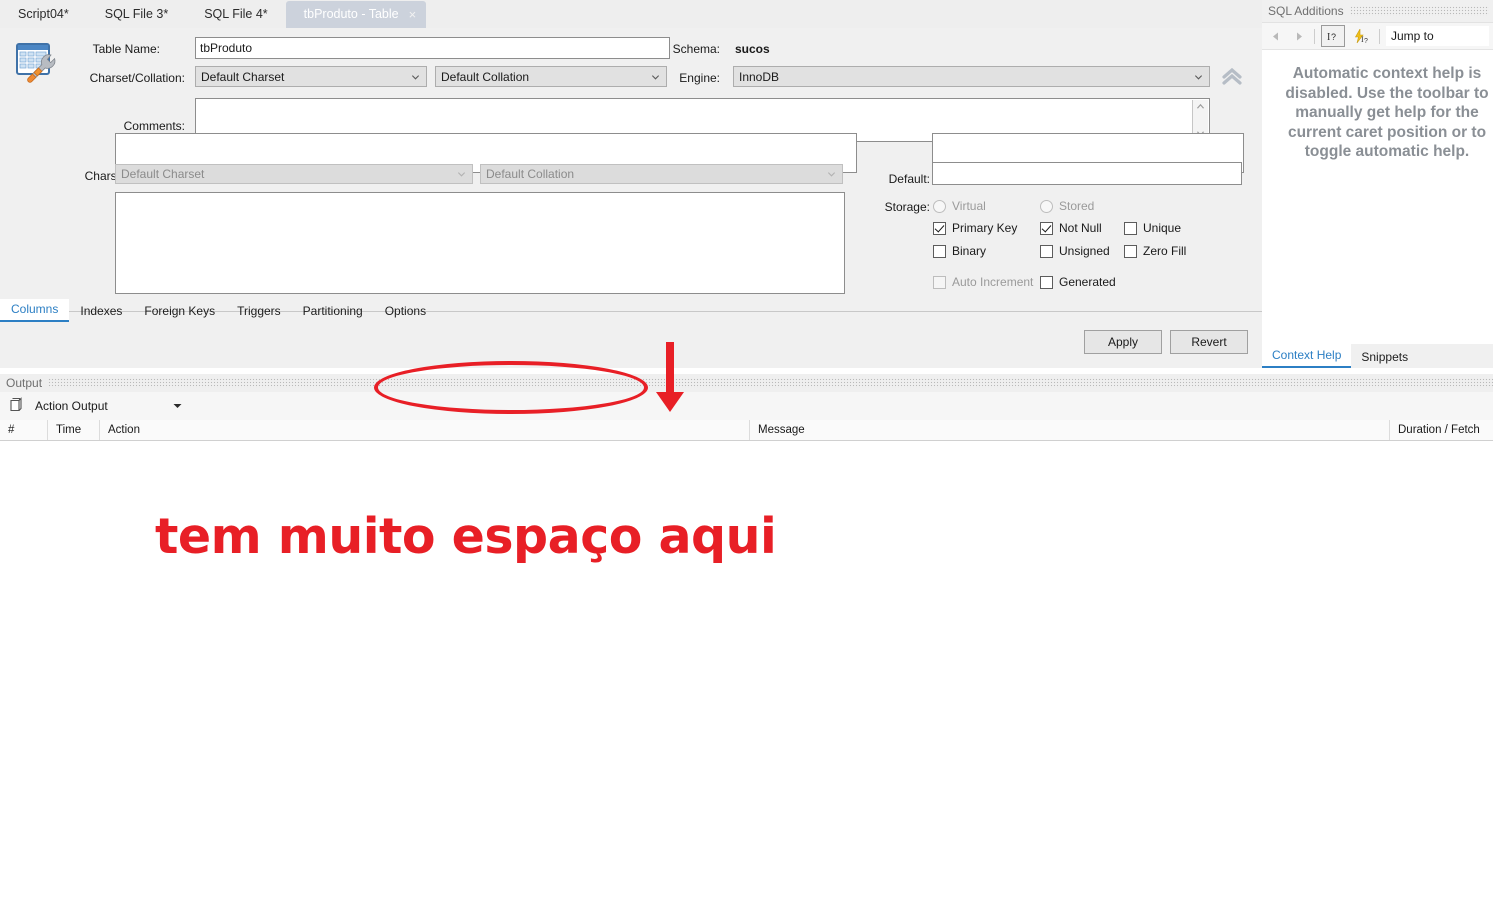  I want to click on collapse-section-button, so click(1232, 76).